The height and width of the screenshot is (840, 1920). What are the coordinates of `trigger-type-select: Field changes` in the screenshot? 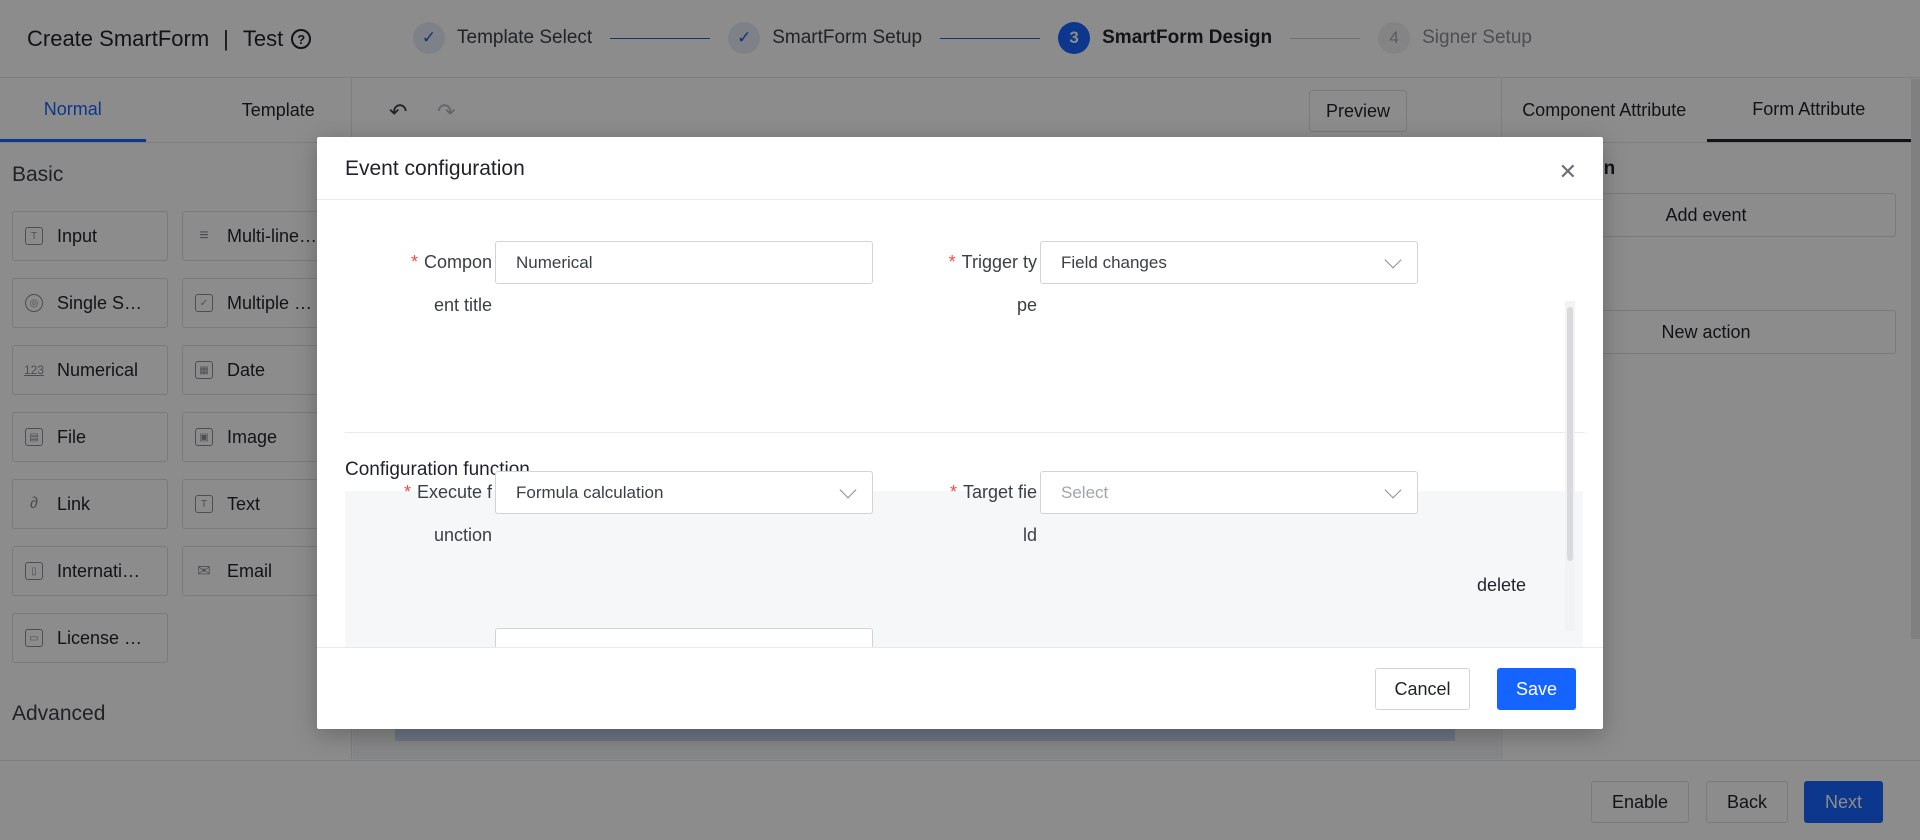 It's located at (1229, 262).